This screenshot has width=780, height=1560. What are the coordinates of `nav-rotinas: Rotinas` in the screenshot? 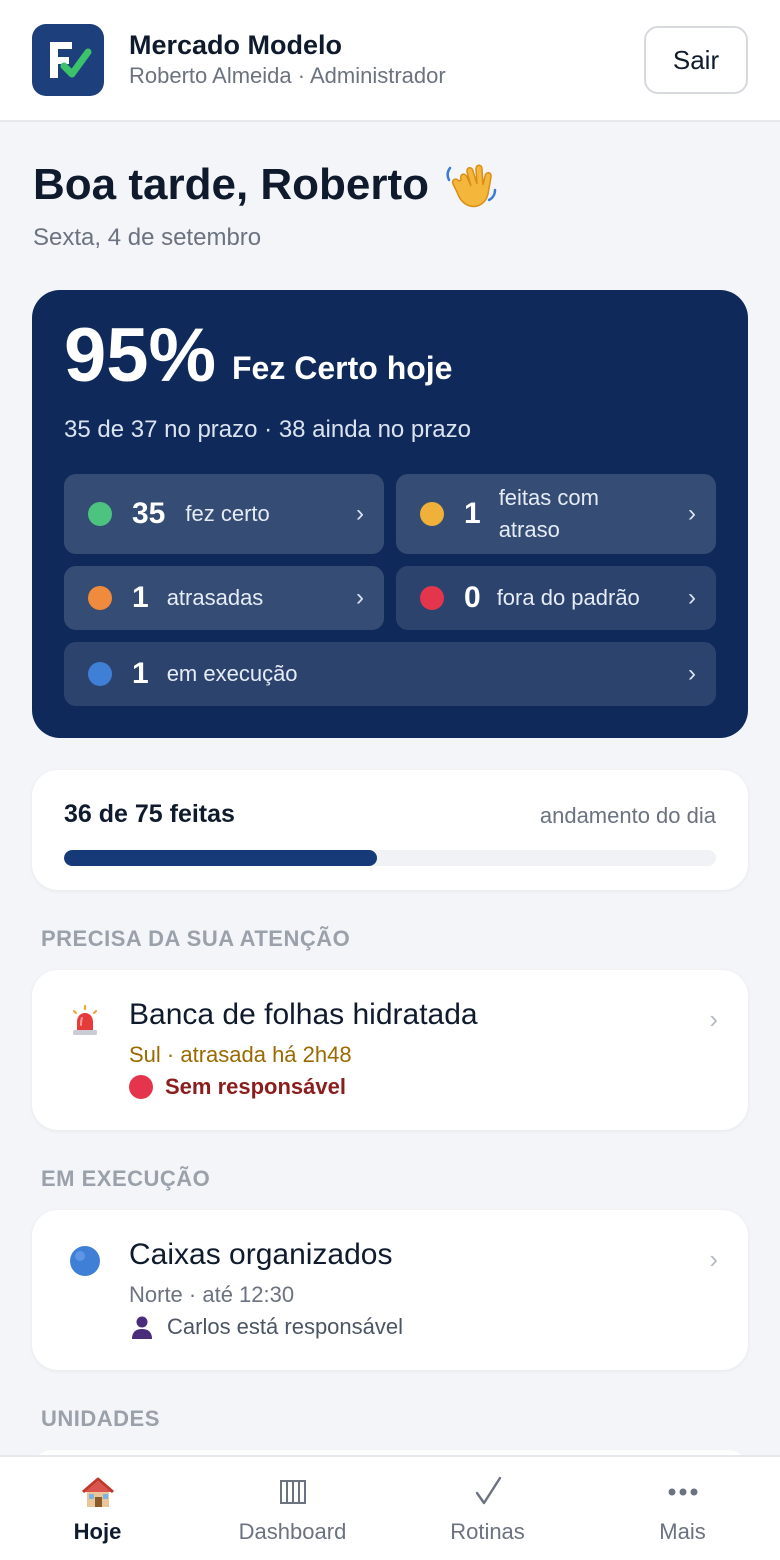 It's located at (487, 1508).